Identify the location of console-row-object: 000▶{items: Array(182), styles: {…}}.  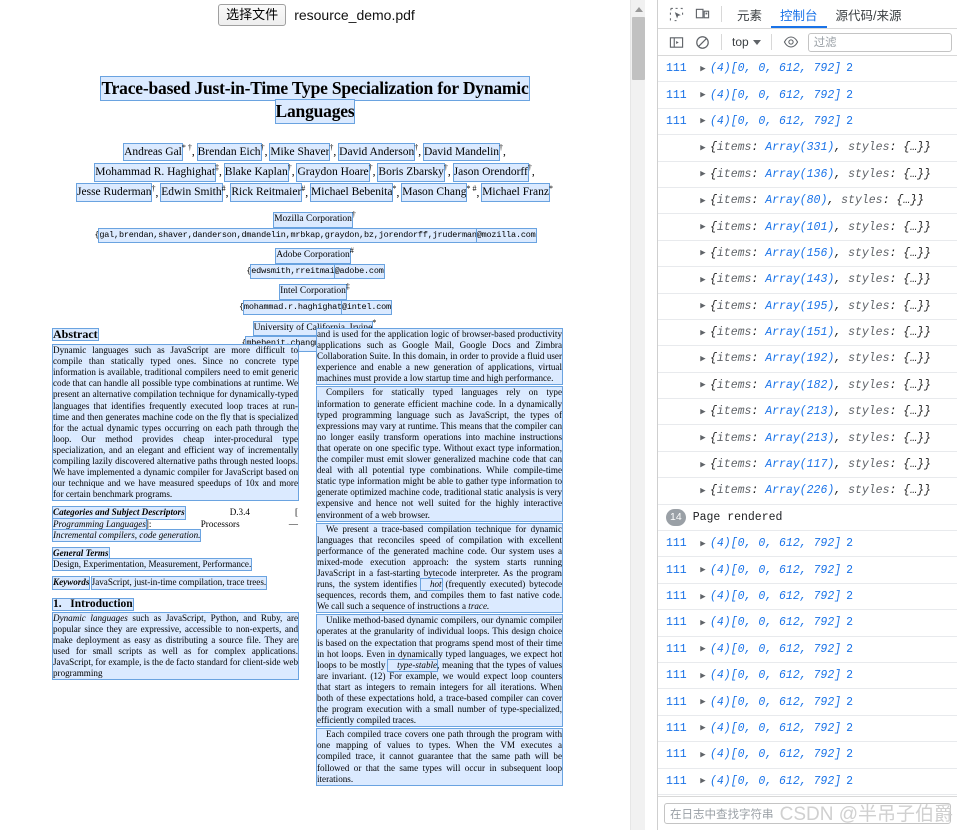
(807, 386).